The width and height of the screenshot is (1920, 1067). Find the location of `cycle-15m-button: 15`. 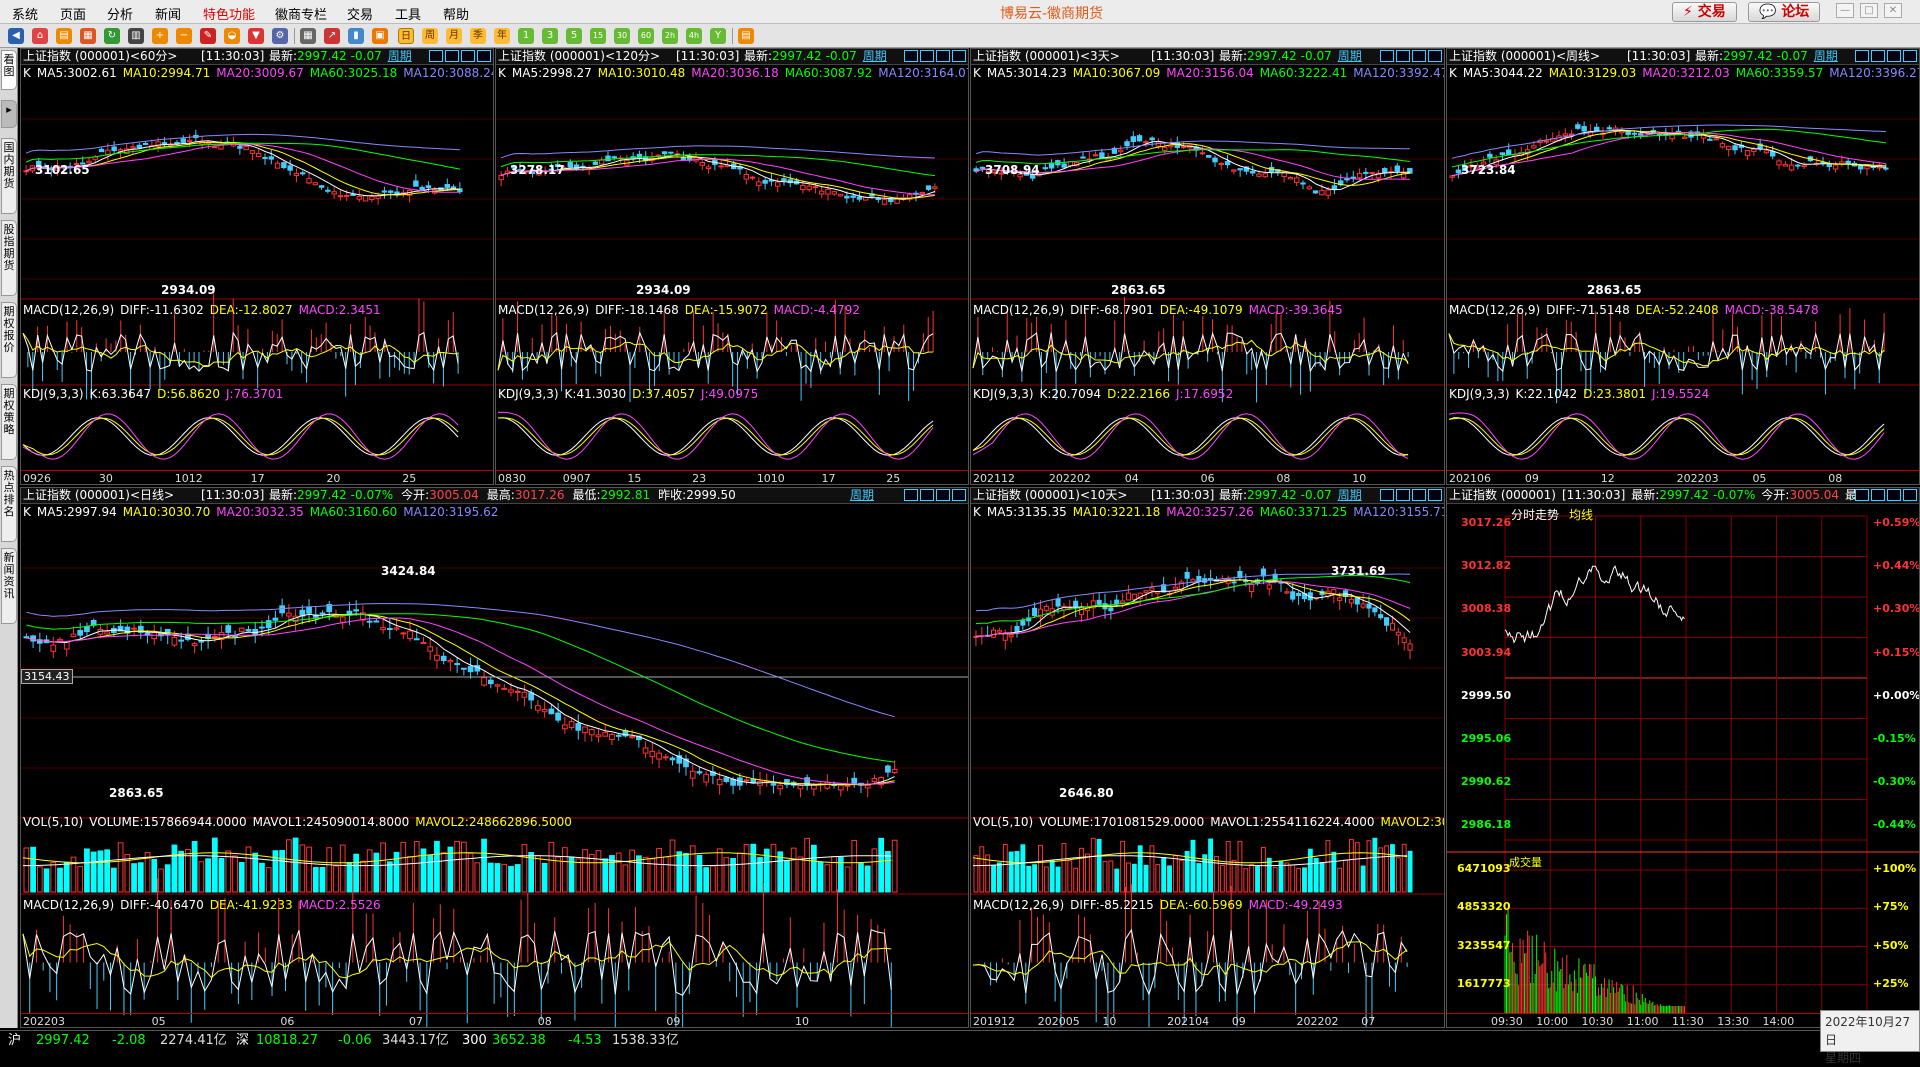

cycle-15m-button: 15 is located at coordinates (598, 36).